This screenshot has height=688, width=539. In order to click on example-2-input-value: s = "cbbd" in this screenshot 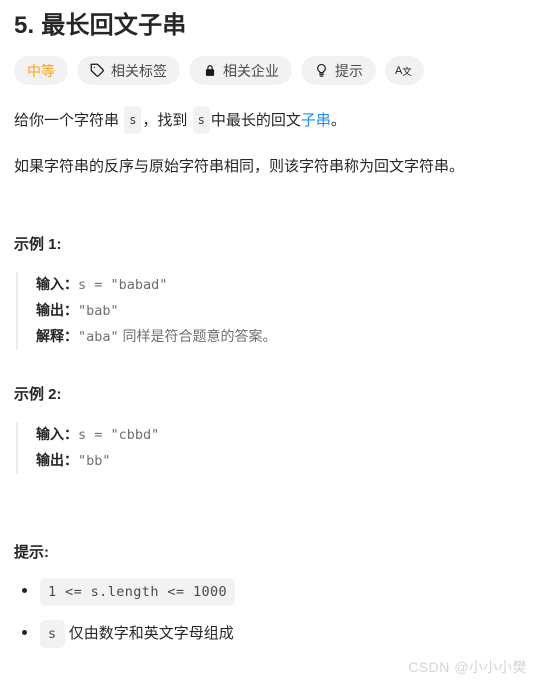, I will do `click(119, 435)`.